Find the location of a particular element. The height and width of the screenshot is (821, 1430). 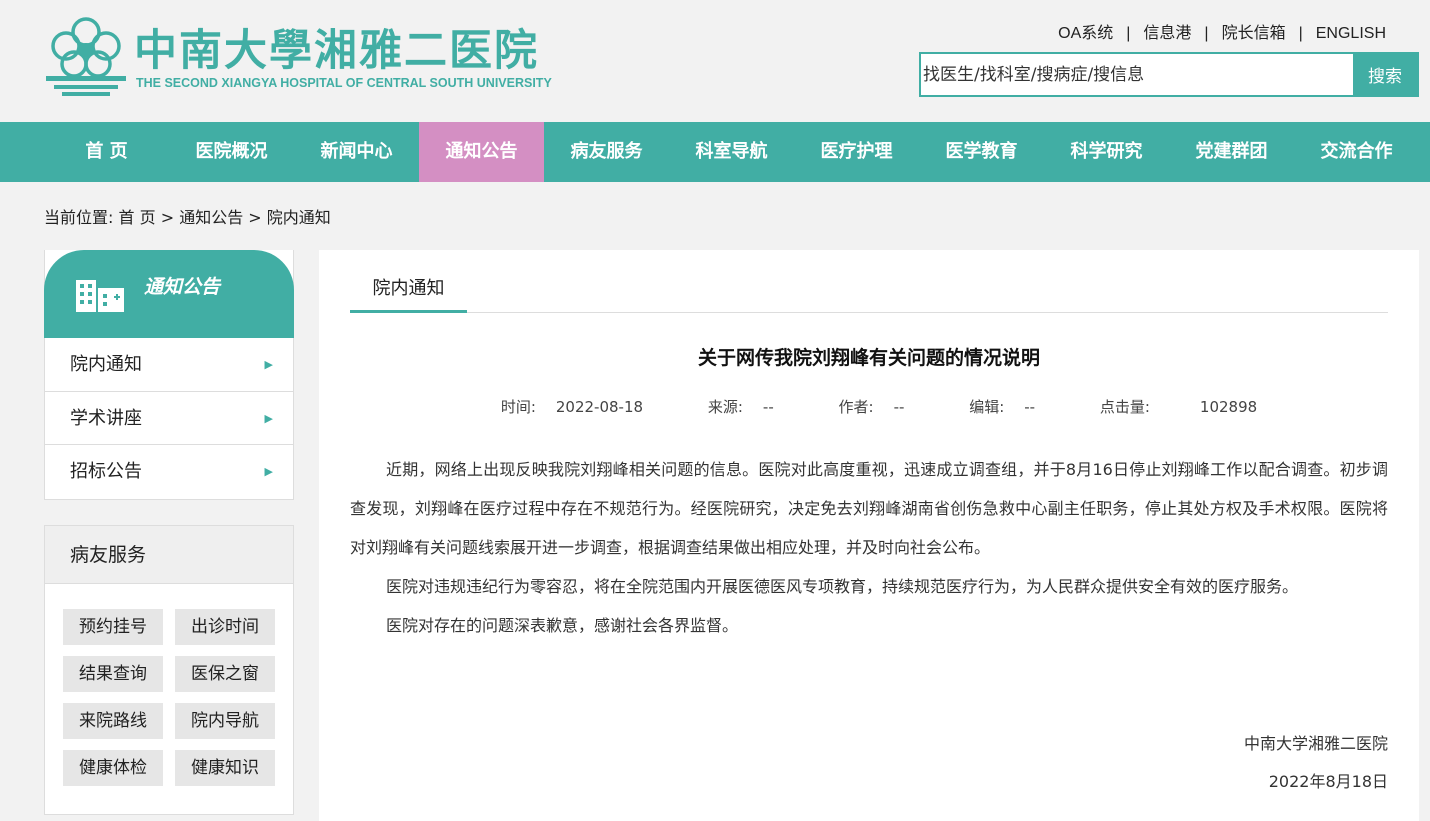

service-result-query-button: 结果查询 is located at coordinates (113, 674).